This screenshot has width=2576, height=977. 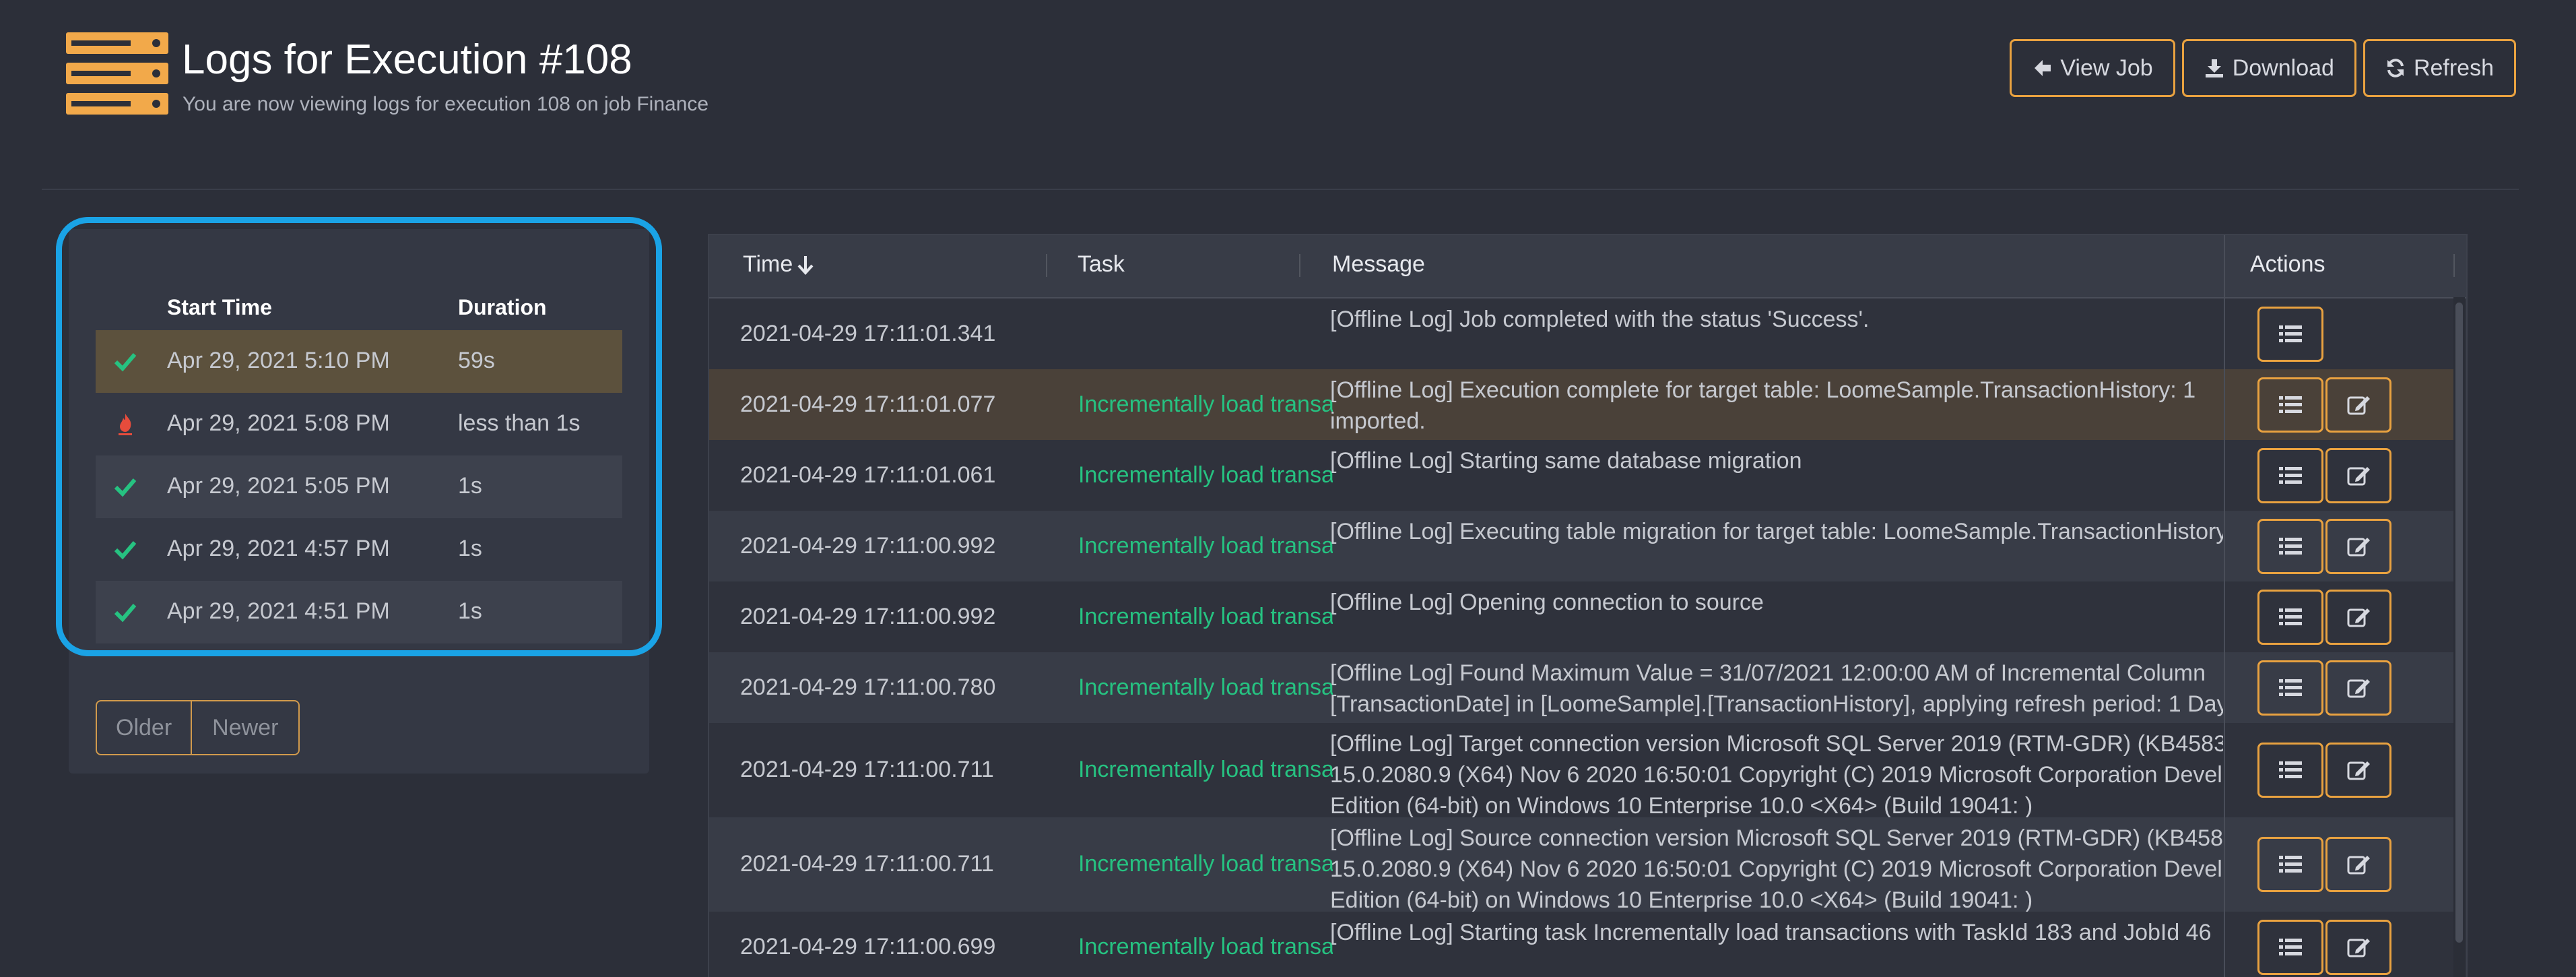 I want to click on execution-row: Apr 29, 2021 4:57 PM 1s, so click(x=359, y=549).